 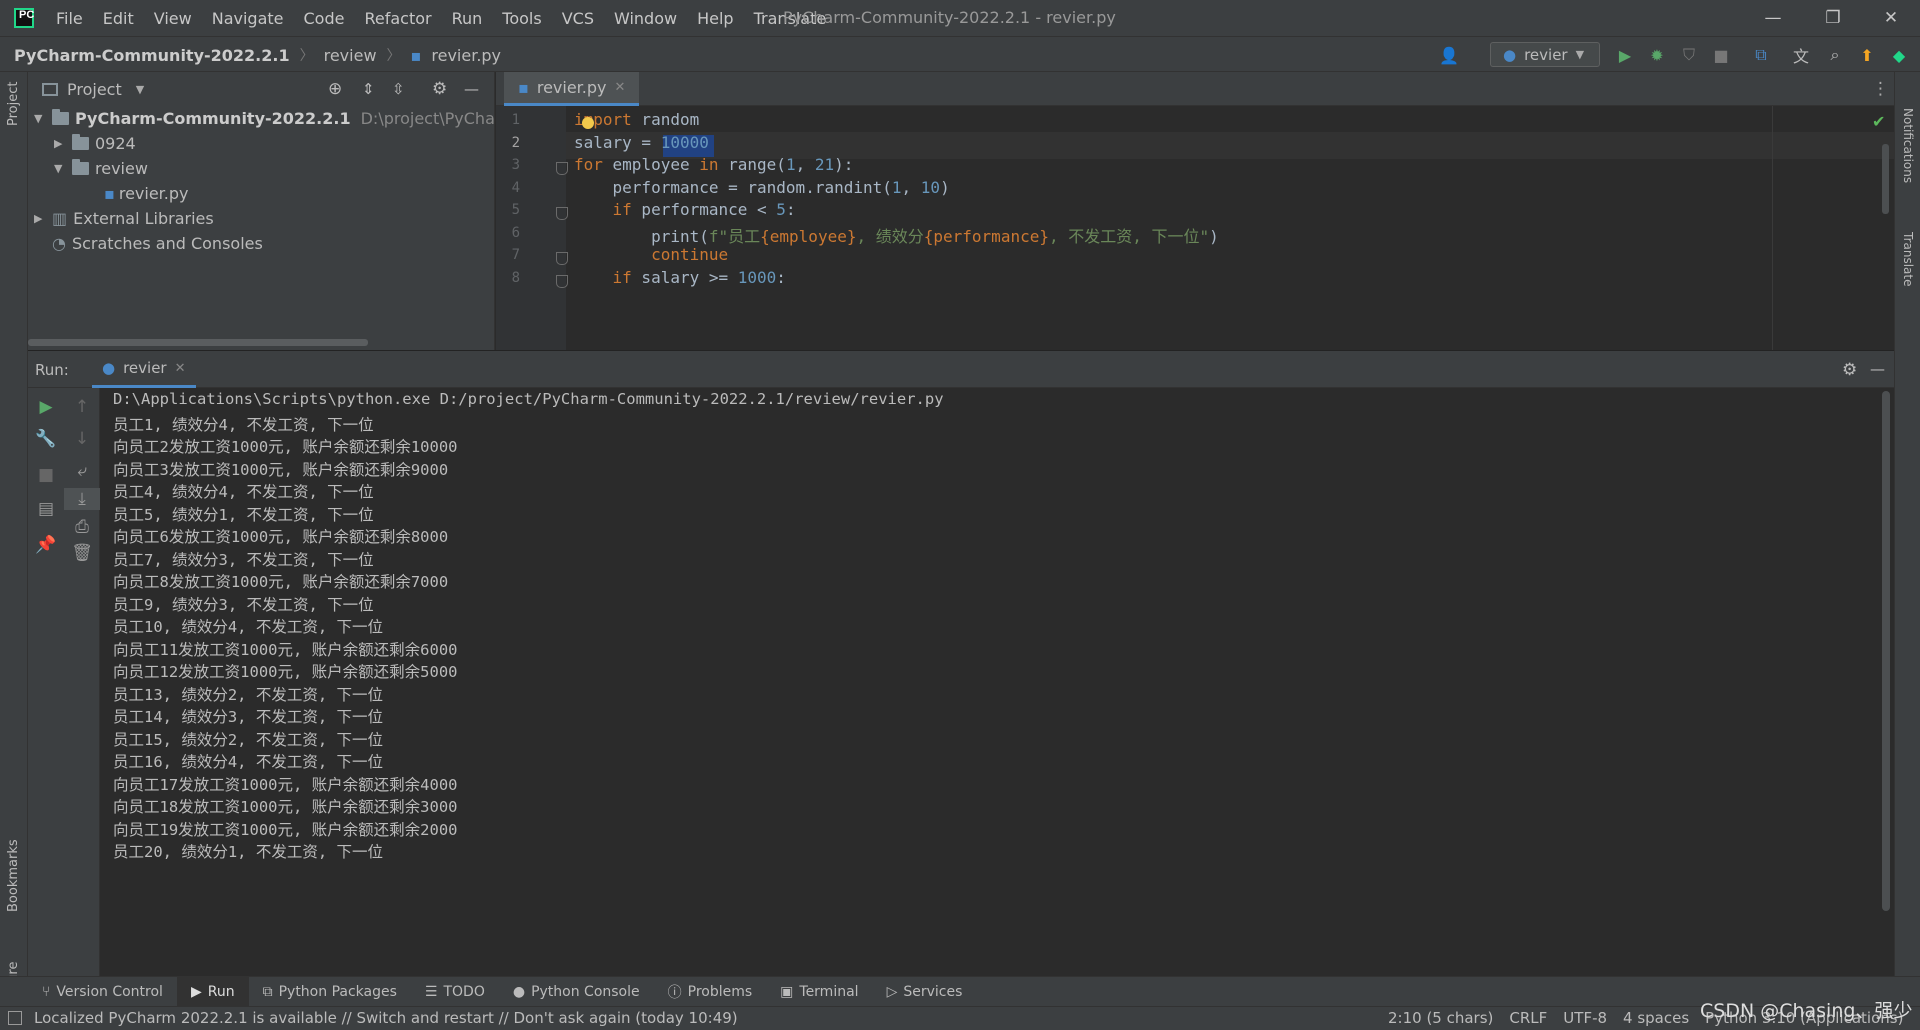 What do you see at coordinates (455, 992) in the screenshot?
I see `tool-todo: ☰ TODO` at bounding box center [455, 992].